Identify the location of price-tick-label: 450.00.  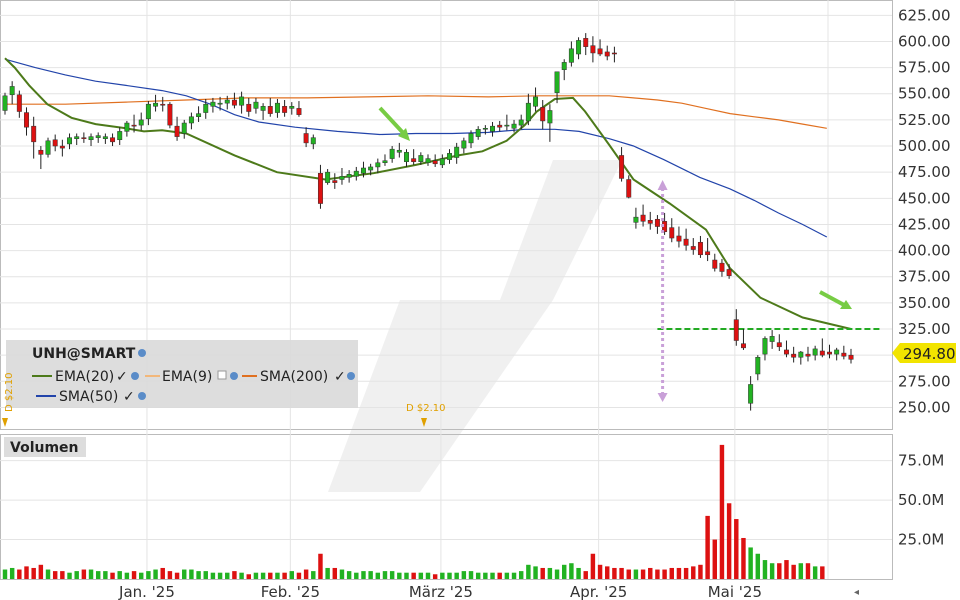
(924, 198).